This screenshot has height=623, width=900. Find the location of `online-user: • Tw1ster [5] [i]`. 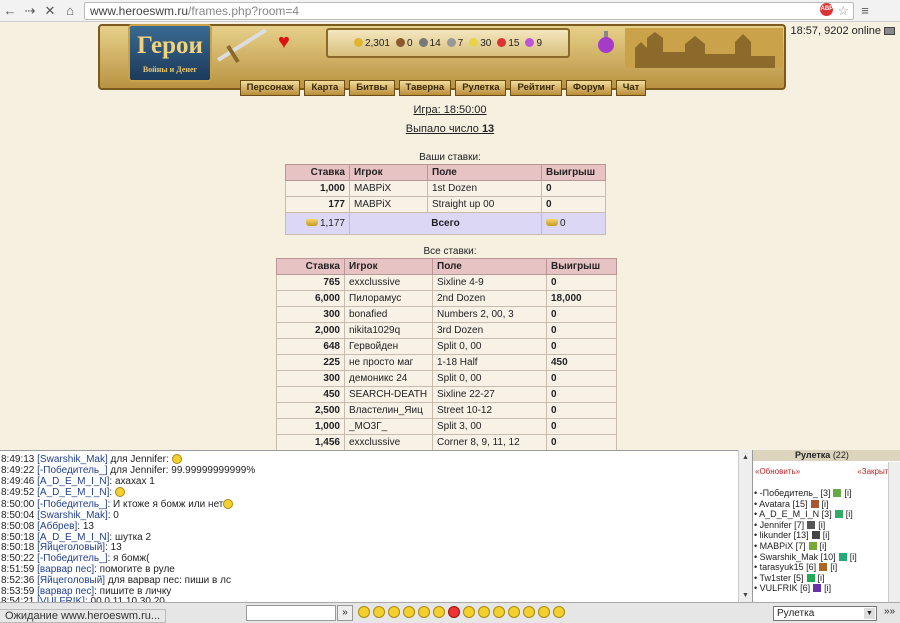

online-user: • Tw1ster [5] [i] is located at coordinates (789, 578).